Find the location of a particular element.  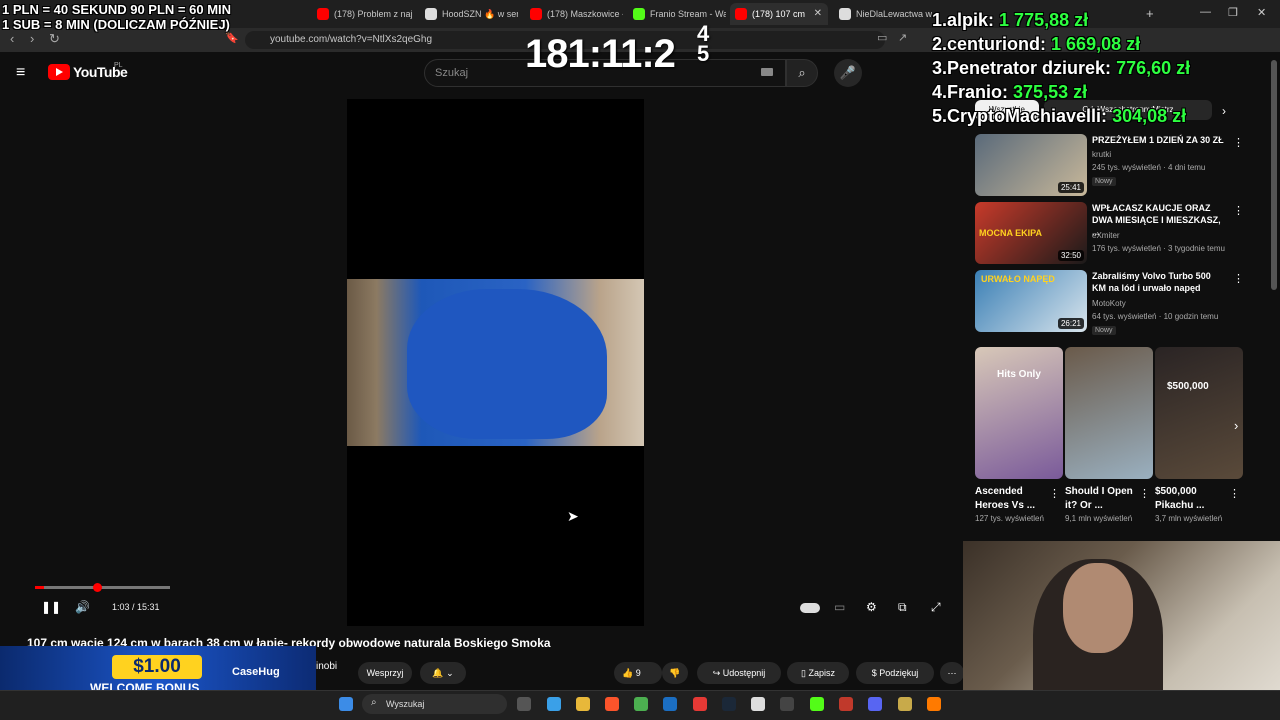

brave-icon is located at coordinates (612, 704).